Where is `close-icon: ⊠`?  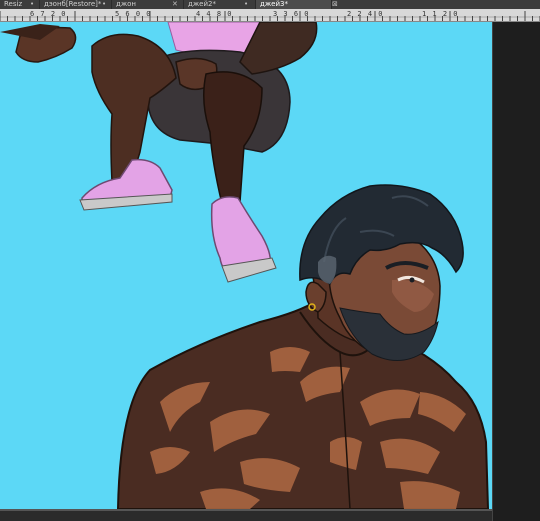 close-icon: ⊠ is located at coordinates (335, 4).